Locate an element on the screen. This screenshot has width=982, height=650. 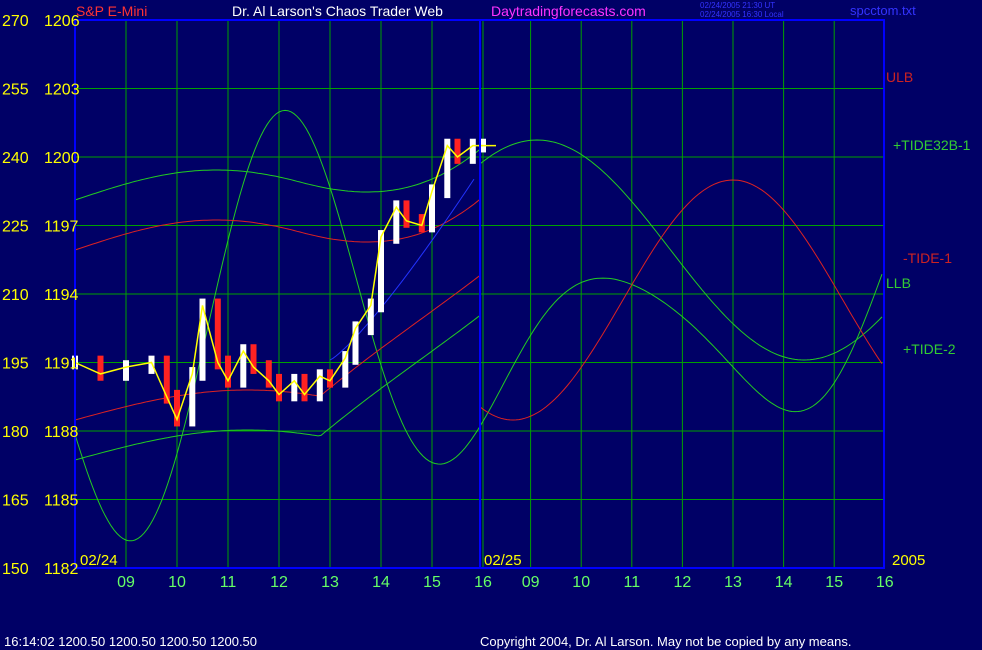
file-name: spcctom.txt is located at coordinates (883, 10).